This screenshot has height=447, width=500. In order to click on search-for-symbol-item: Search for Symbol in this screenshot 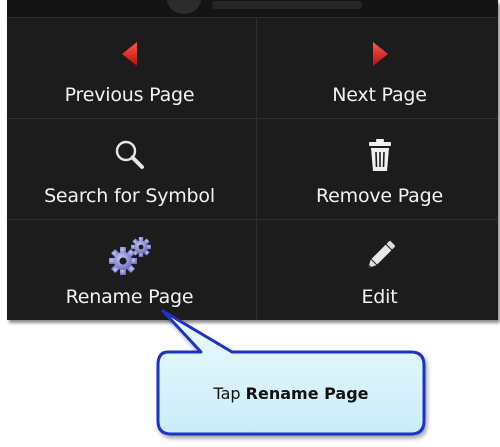, I will do `click(129, 169)`.